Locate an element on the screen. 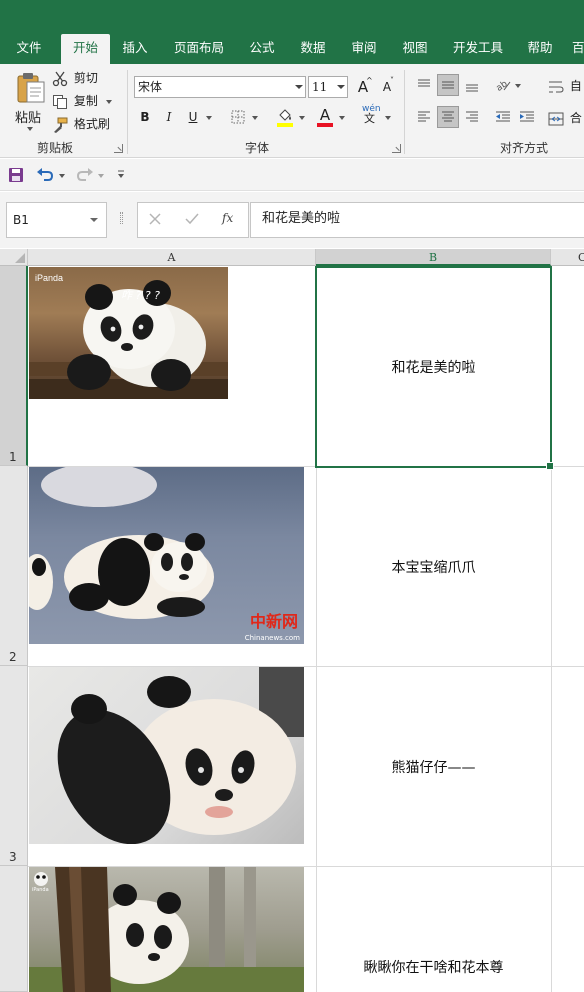  orientation-button: ab is located at coordinates (503, 85).